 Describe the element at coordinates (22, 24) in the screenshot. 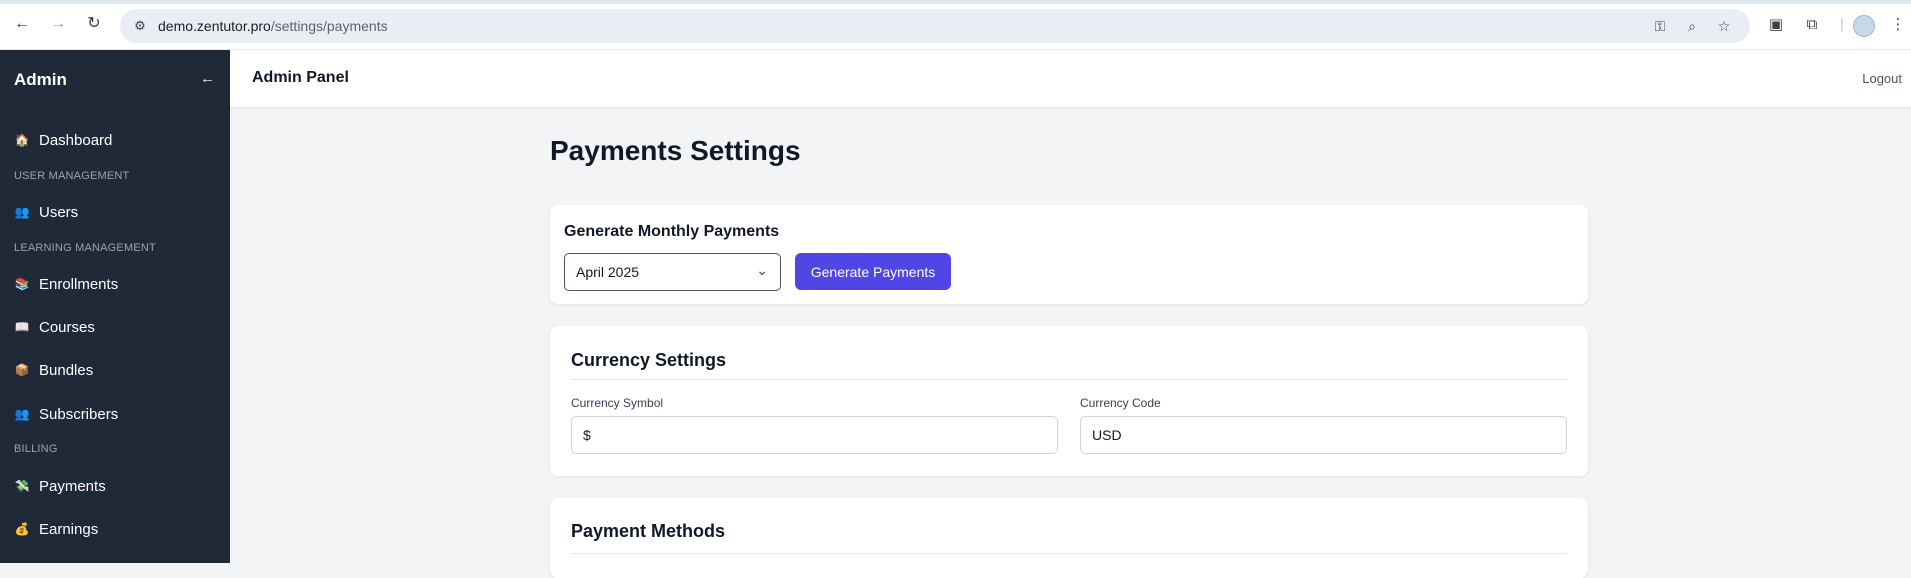

I see `back-icon: ←` at that location.